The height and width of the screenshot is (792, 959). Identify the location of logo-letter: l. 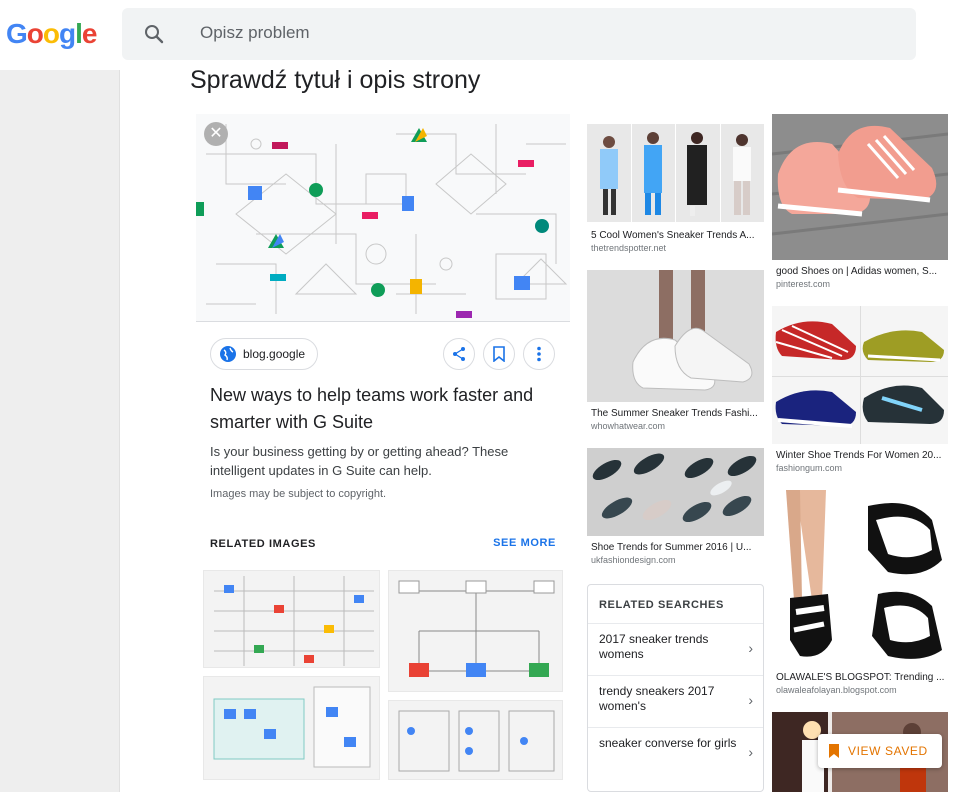
(79, 33).